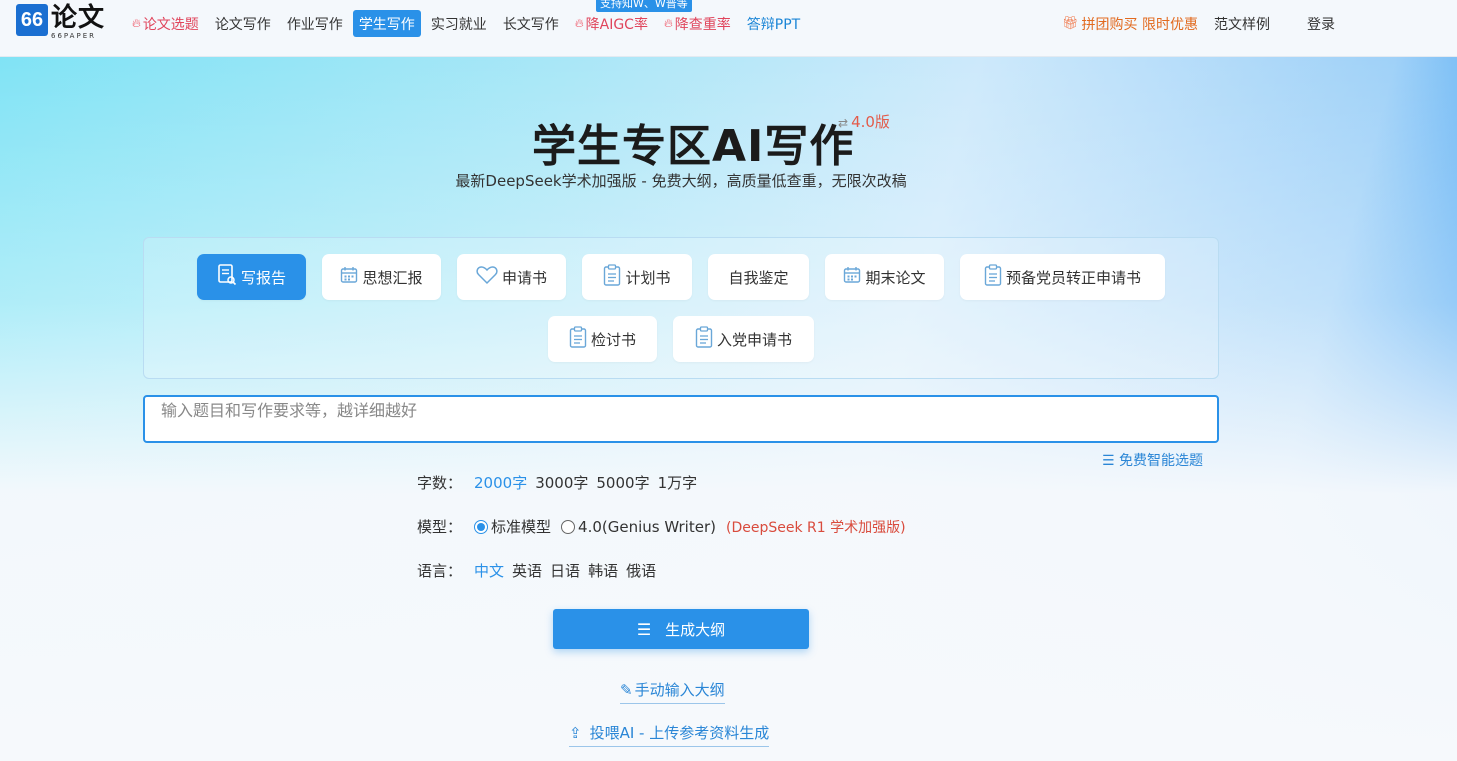 This screenshot has width=1457, height=761. I want to click on radio-label: 标准模型, so click(521, 527).